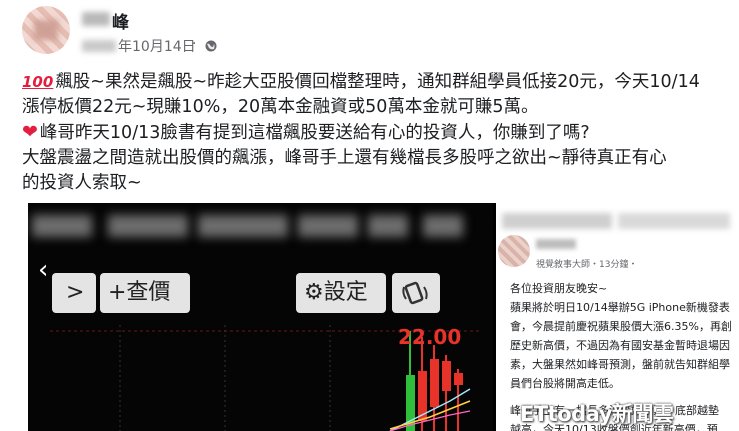 The height and width of the screenshot is (431, 739). What do you see at coordinates (139, 292) in the screenshot?
I see `query-button: +查價` at bounding box center [139, 292].